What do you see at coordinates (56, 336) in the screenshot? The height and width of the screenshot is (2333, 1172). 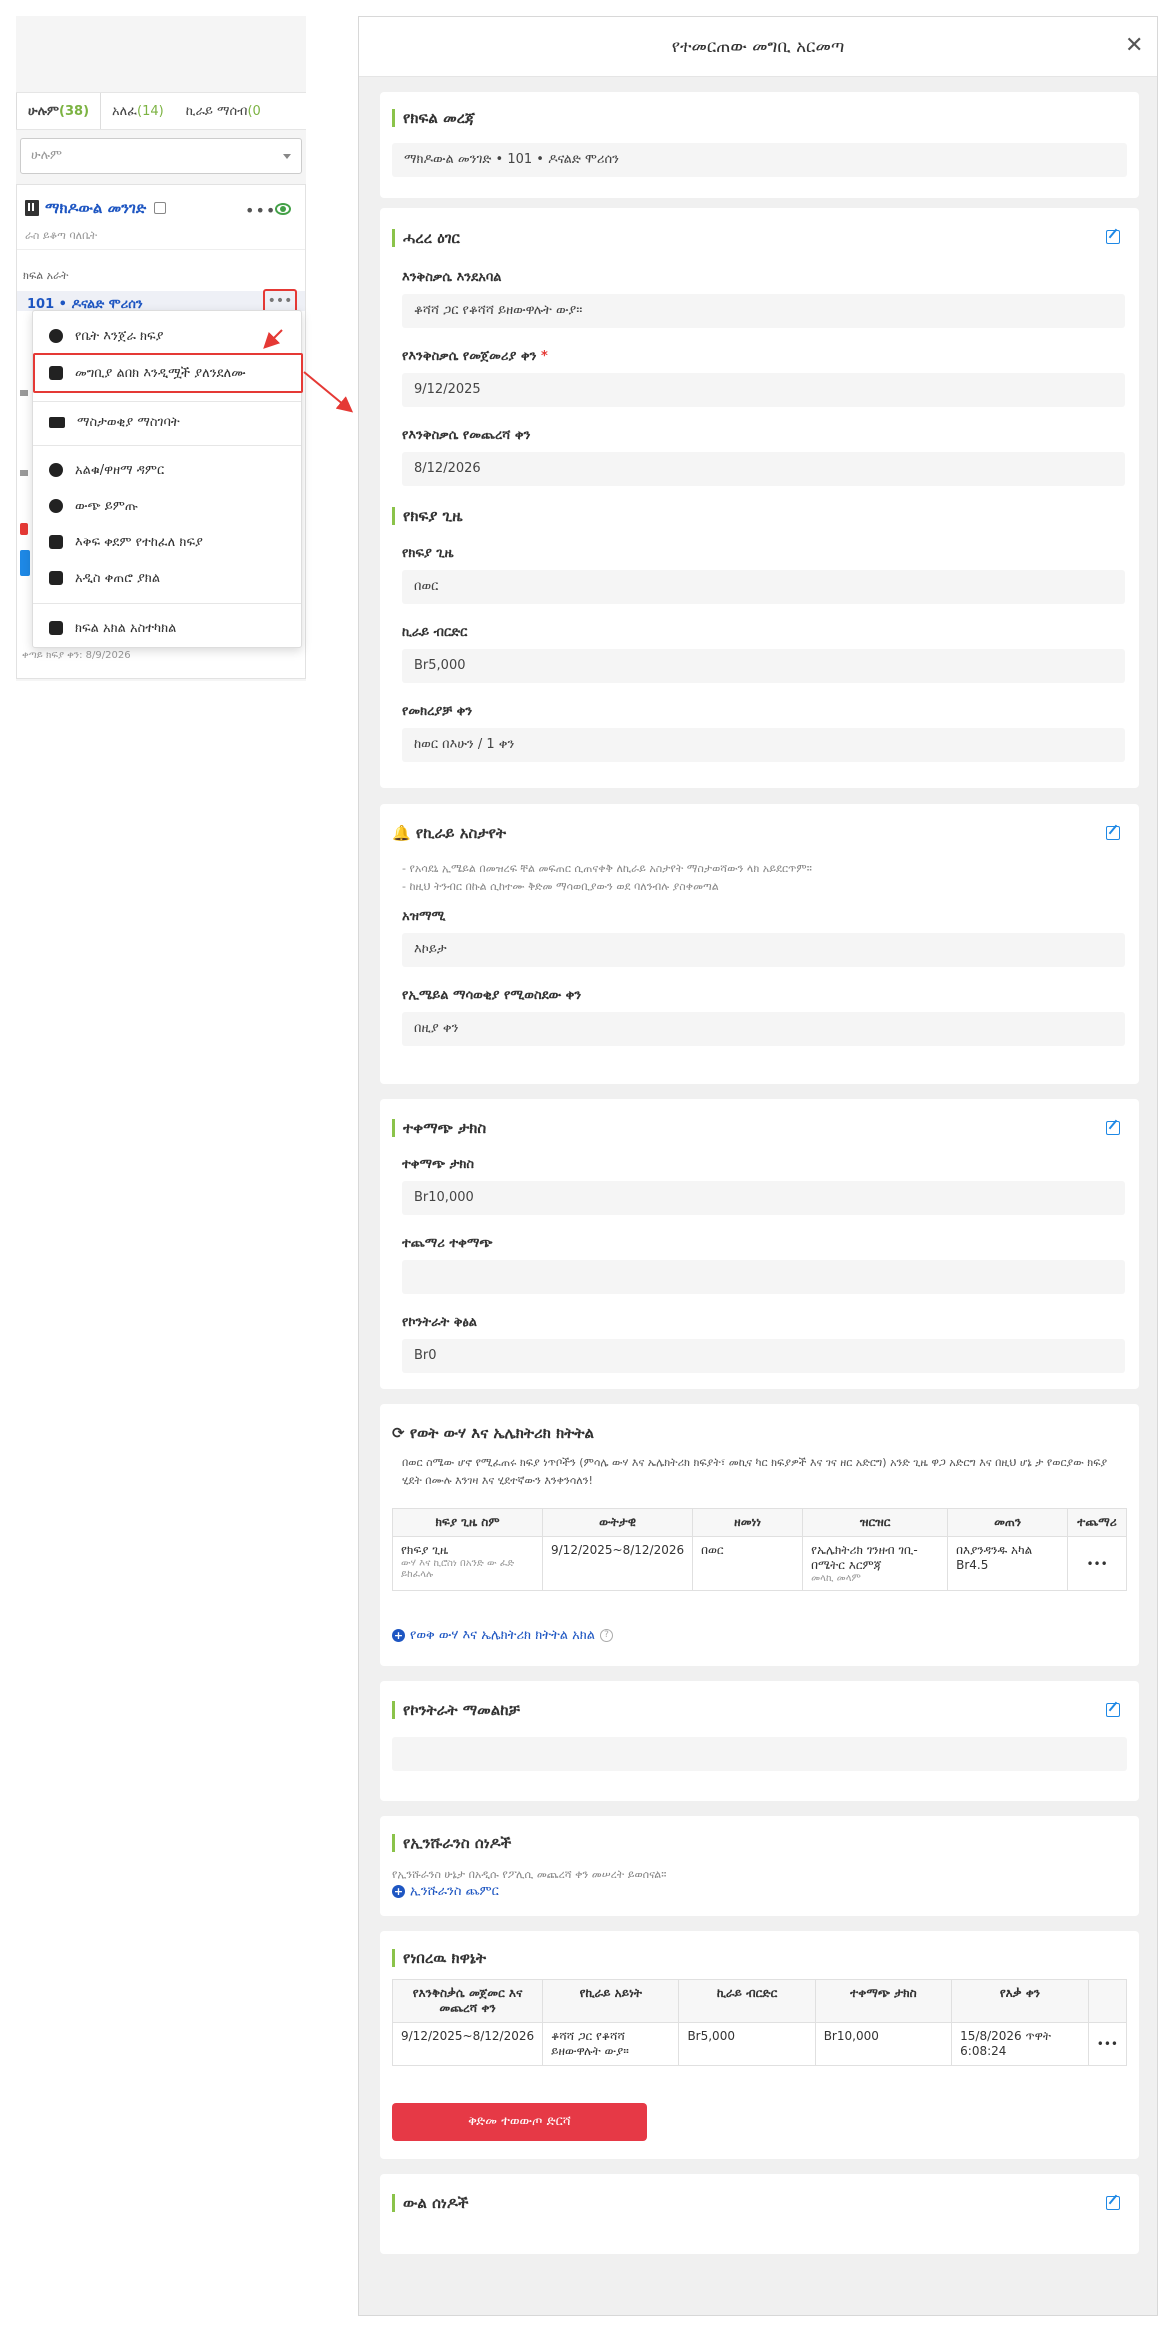 I see `dollar-icon` at bounding box center [56, 336].